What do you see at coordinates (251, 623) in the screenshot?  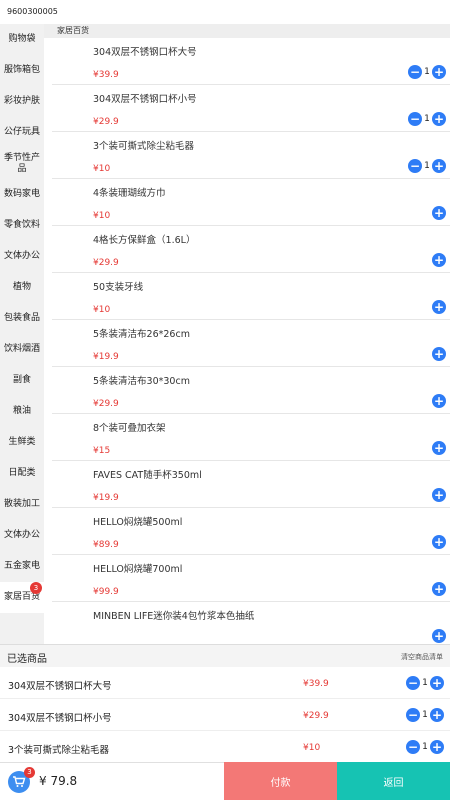 I see `product-row: MINBEN LIFE迷你装4包竹浆本色抽纸 +` at bounding box center [251, 623].